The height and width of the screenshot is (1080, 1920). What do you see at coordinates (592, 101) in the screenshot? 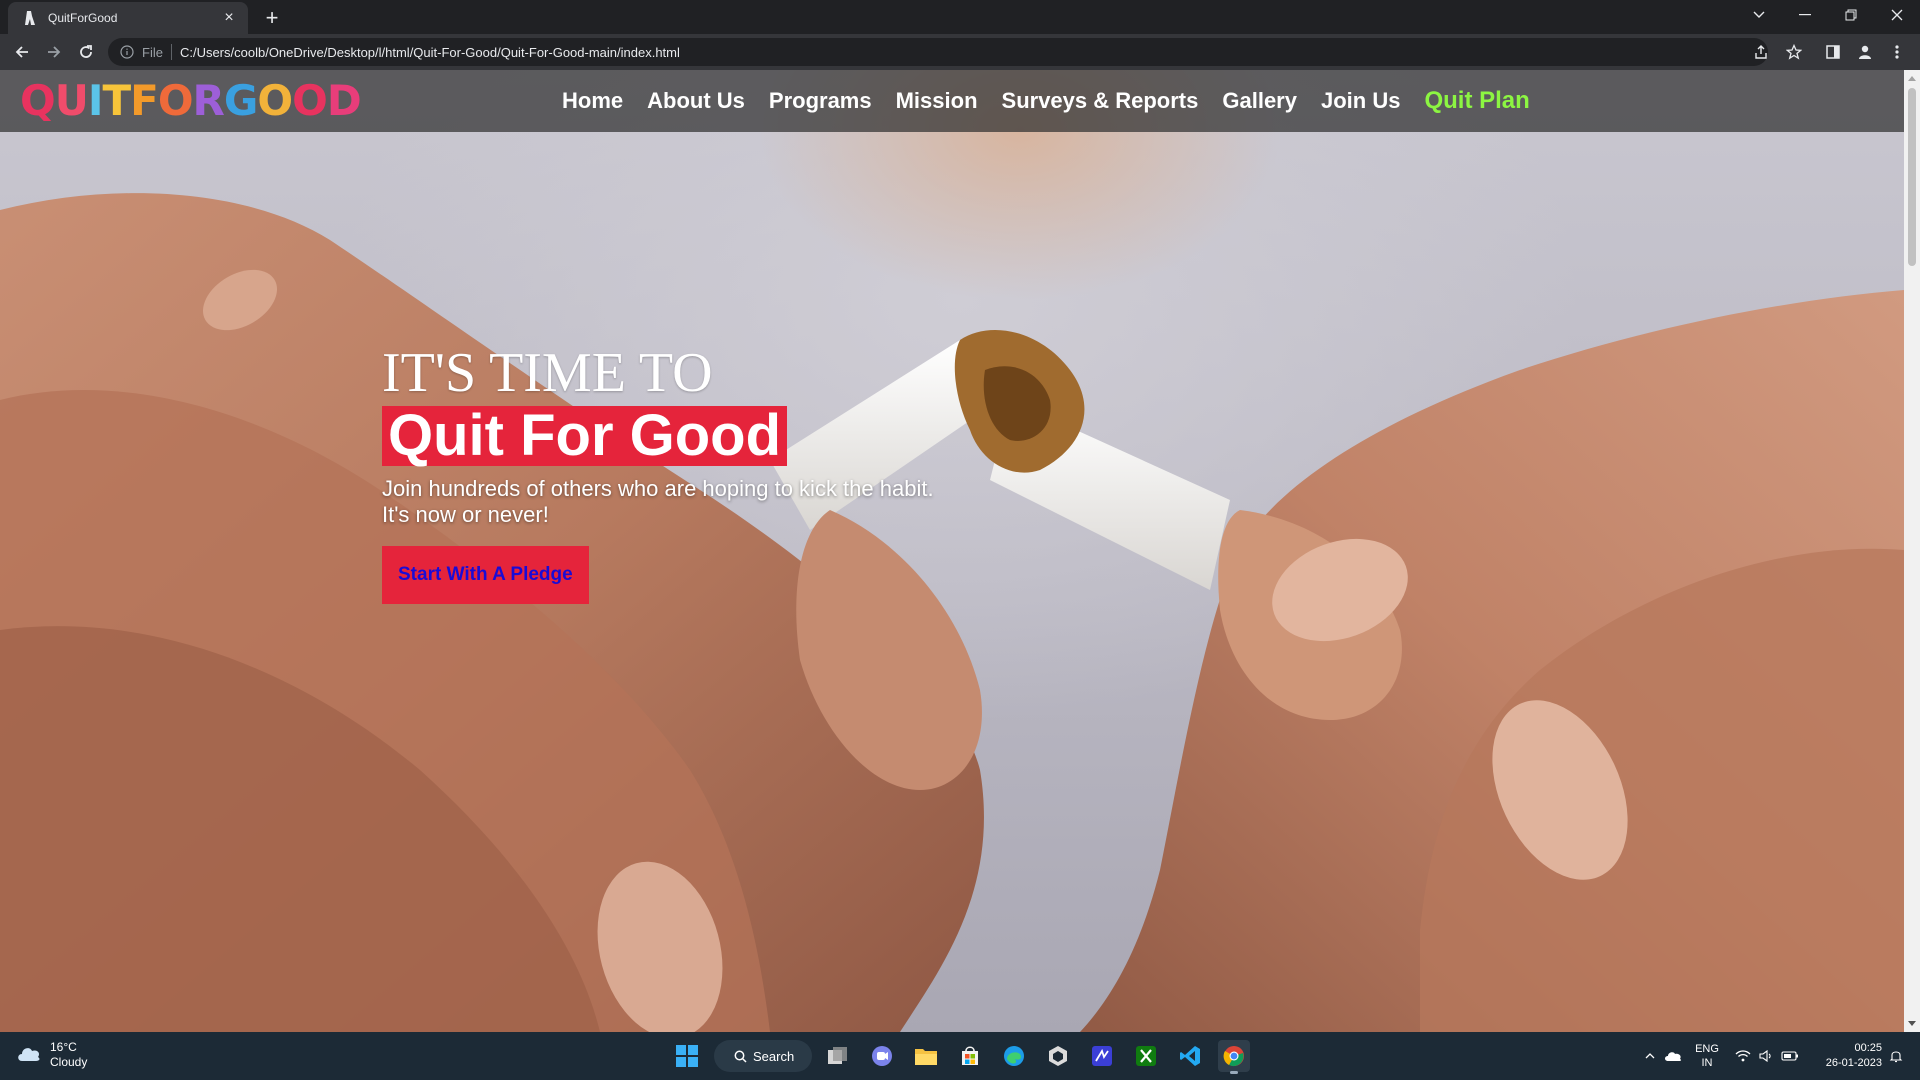
I see `nav-home: Home` at bounding box center [592, 101].